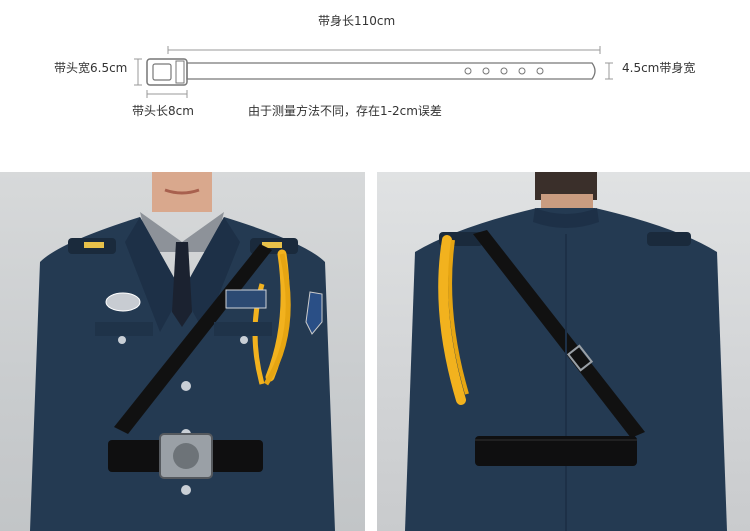 The height and width of the screenshot is (531, 750). What do you see at coordinates (357, 21) in the screenshot?
I see `total-length-label: 带身长110cm` at bounding box center [357, 21].